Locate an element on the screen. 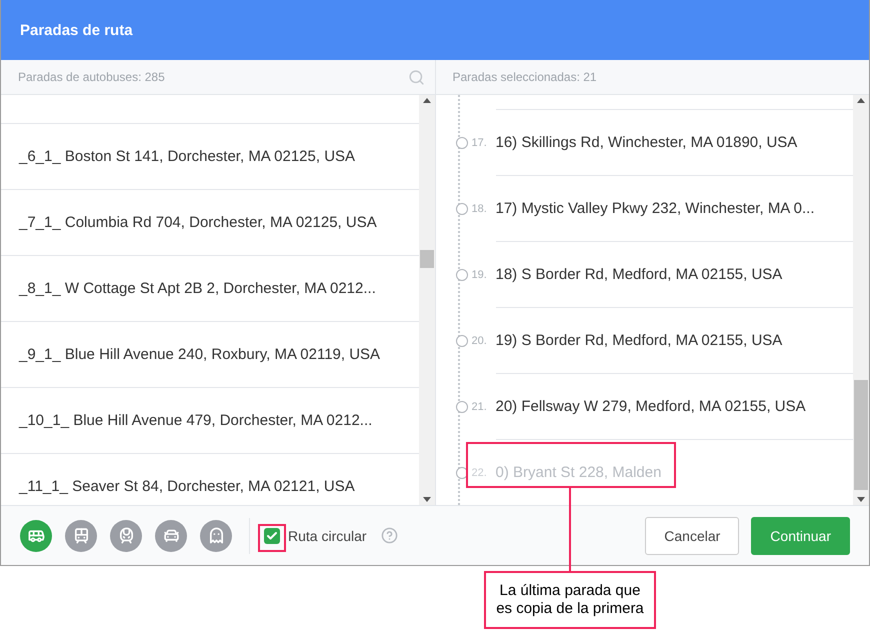 Image resolution: width=870 pixels, height=631 pixels. checkbox is located at coordinates (272, 536).